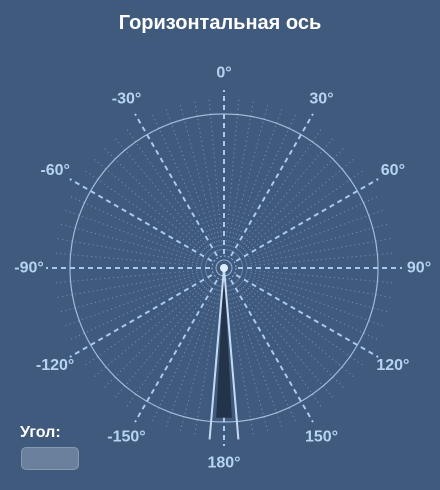 The height and width of the screenshot is (490, 440). Describe the element at coordinates (392, 365) in the screenshot. I see `angle-tick-label: 120°` at that location.